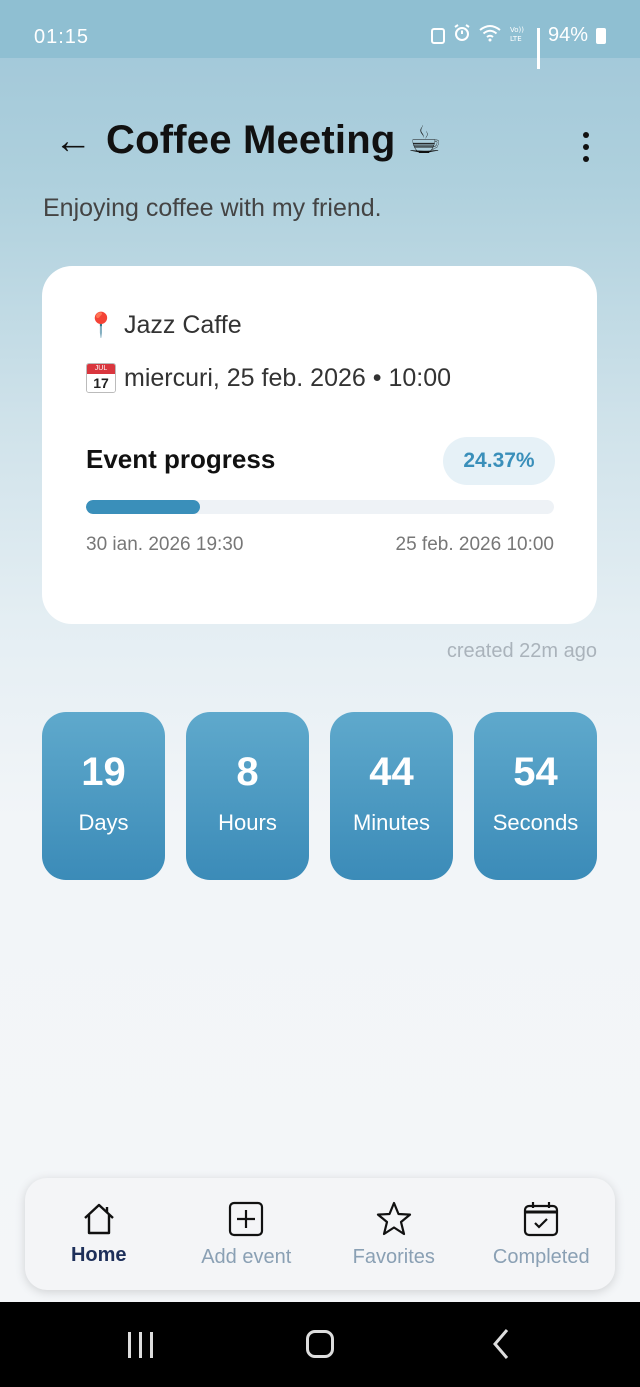  Describe the element at coordinates (601, 35) in the screenshot. I see `battery-icon` at that location.